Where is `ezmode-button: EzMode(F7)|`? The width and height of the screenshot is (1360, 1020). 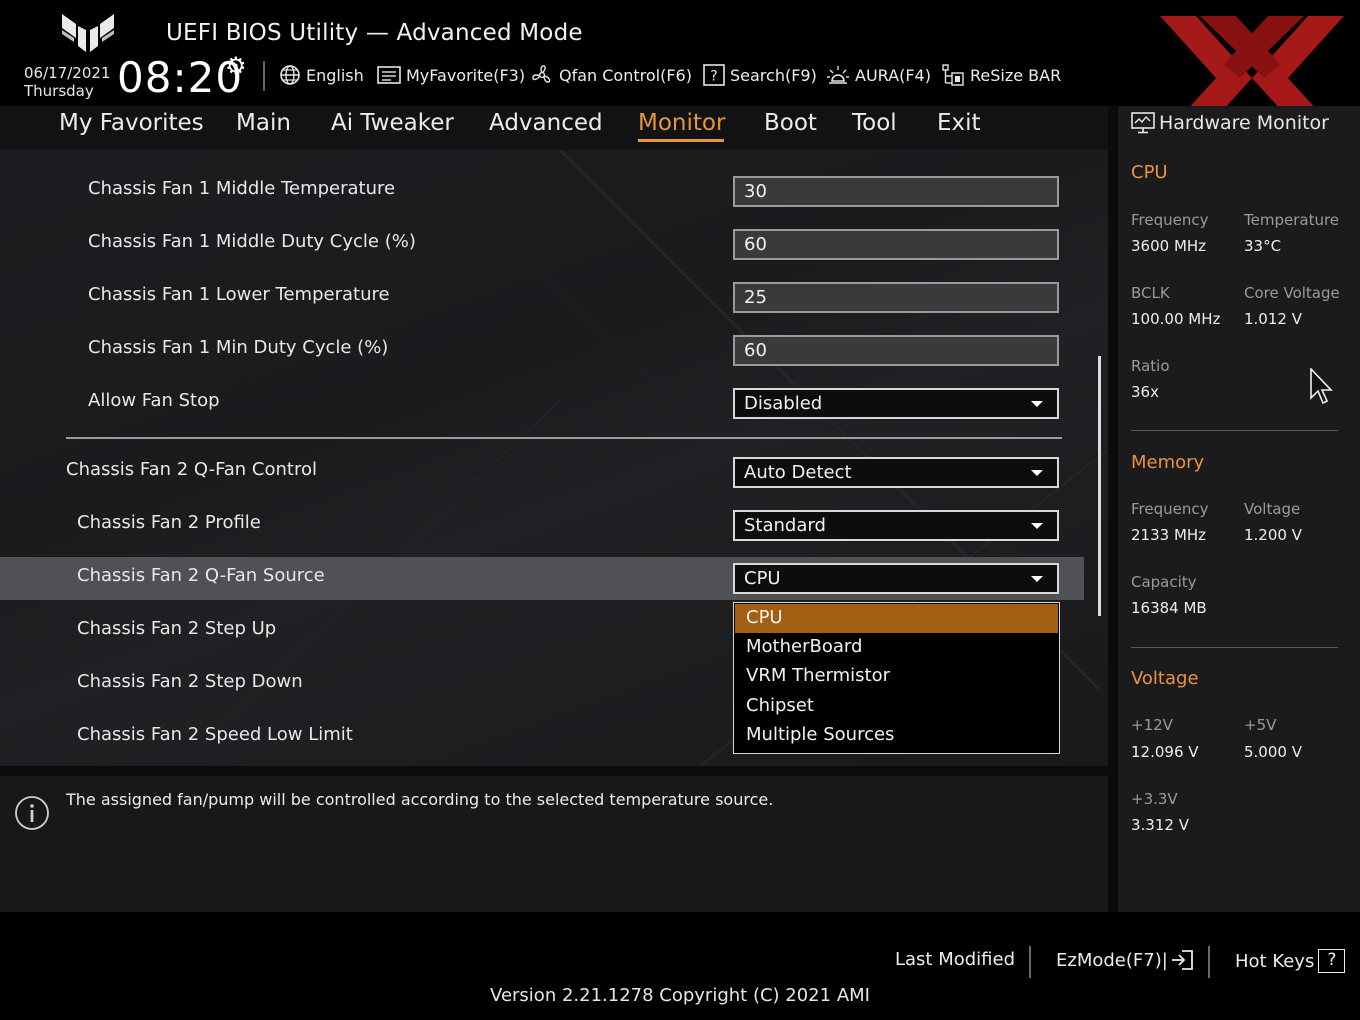
ezmode-button: EzMode(F7)| is located at coordinates (1126, 960).